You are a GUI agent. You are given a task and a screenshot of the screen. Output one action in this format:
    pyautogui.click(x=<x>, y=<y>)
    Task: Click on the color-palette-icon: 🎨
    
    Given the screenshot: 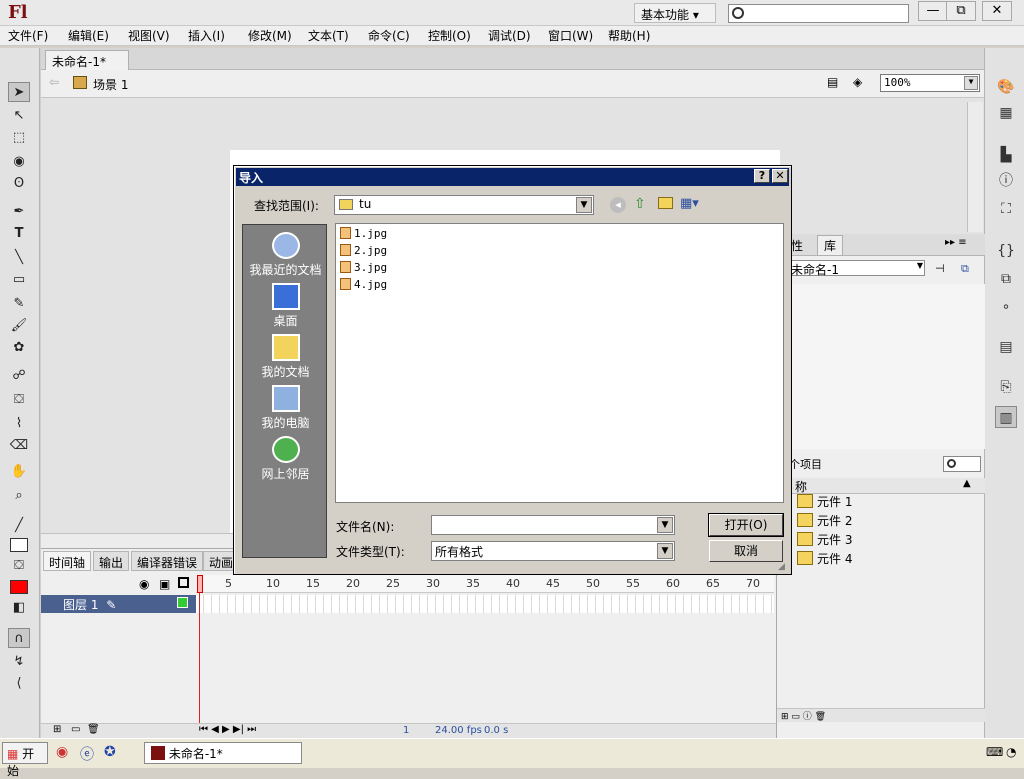 What is the action you would take?
    pyautogui.click(x=1006, y=87)
    